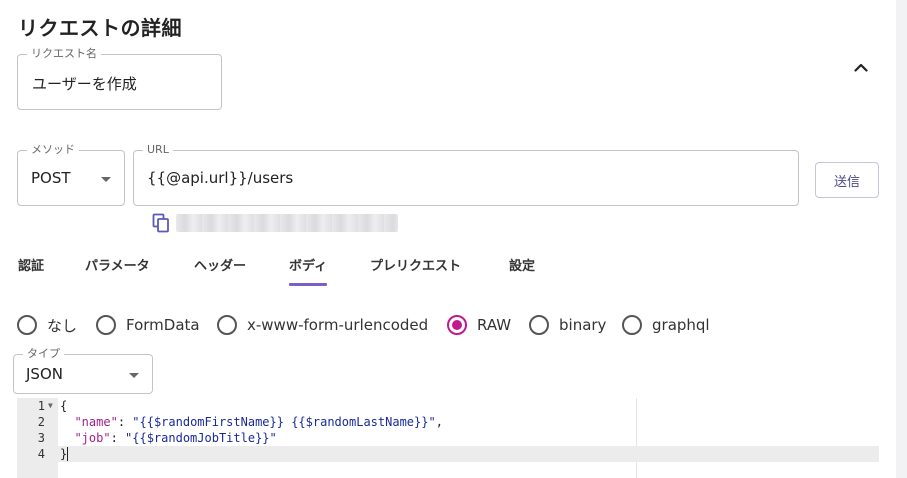 This screenshot has width=907, height=478. I want to click on line-number: 2, so click(41, 422).